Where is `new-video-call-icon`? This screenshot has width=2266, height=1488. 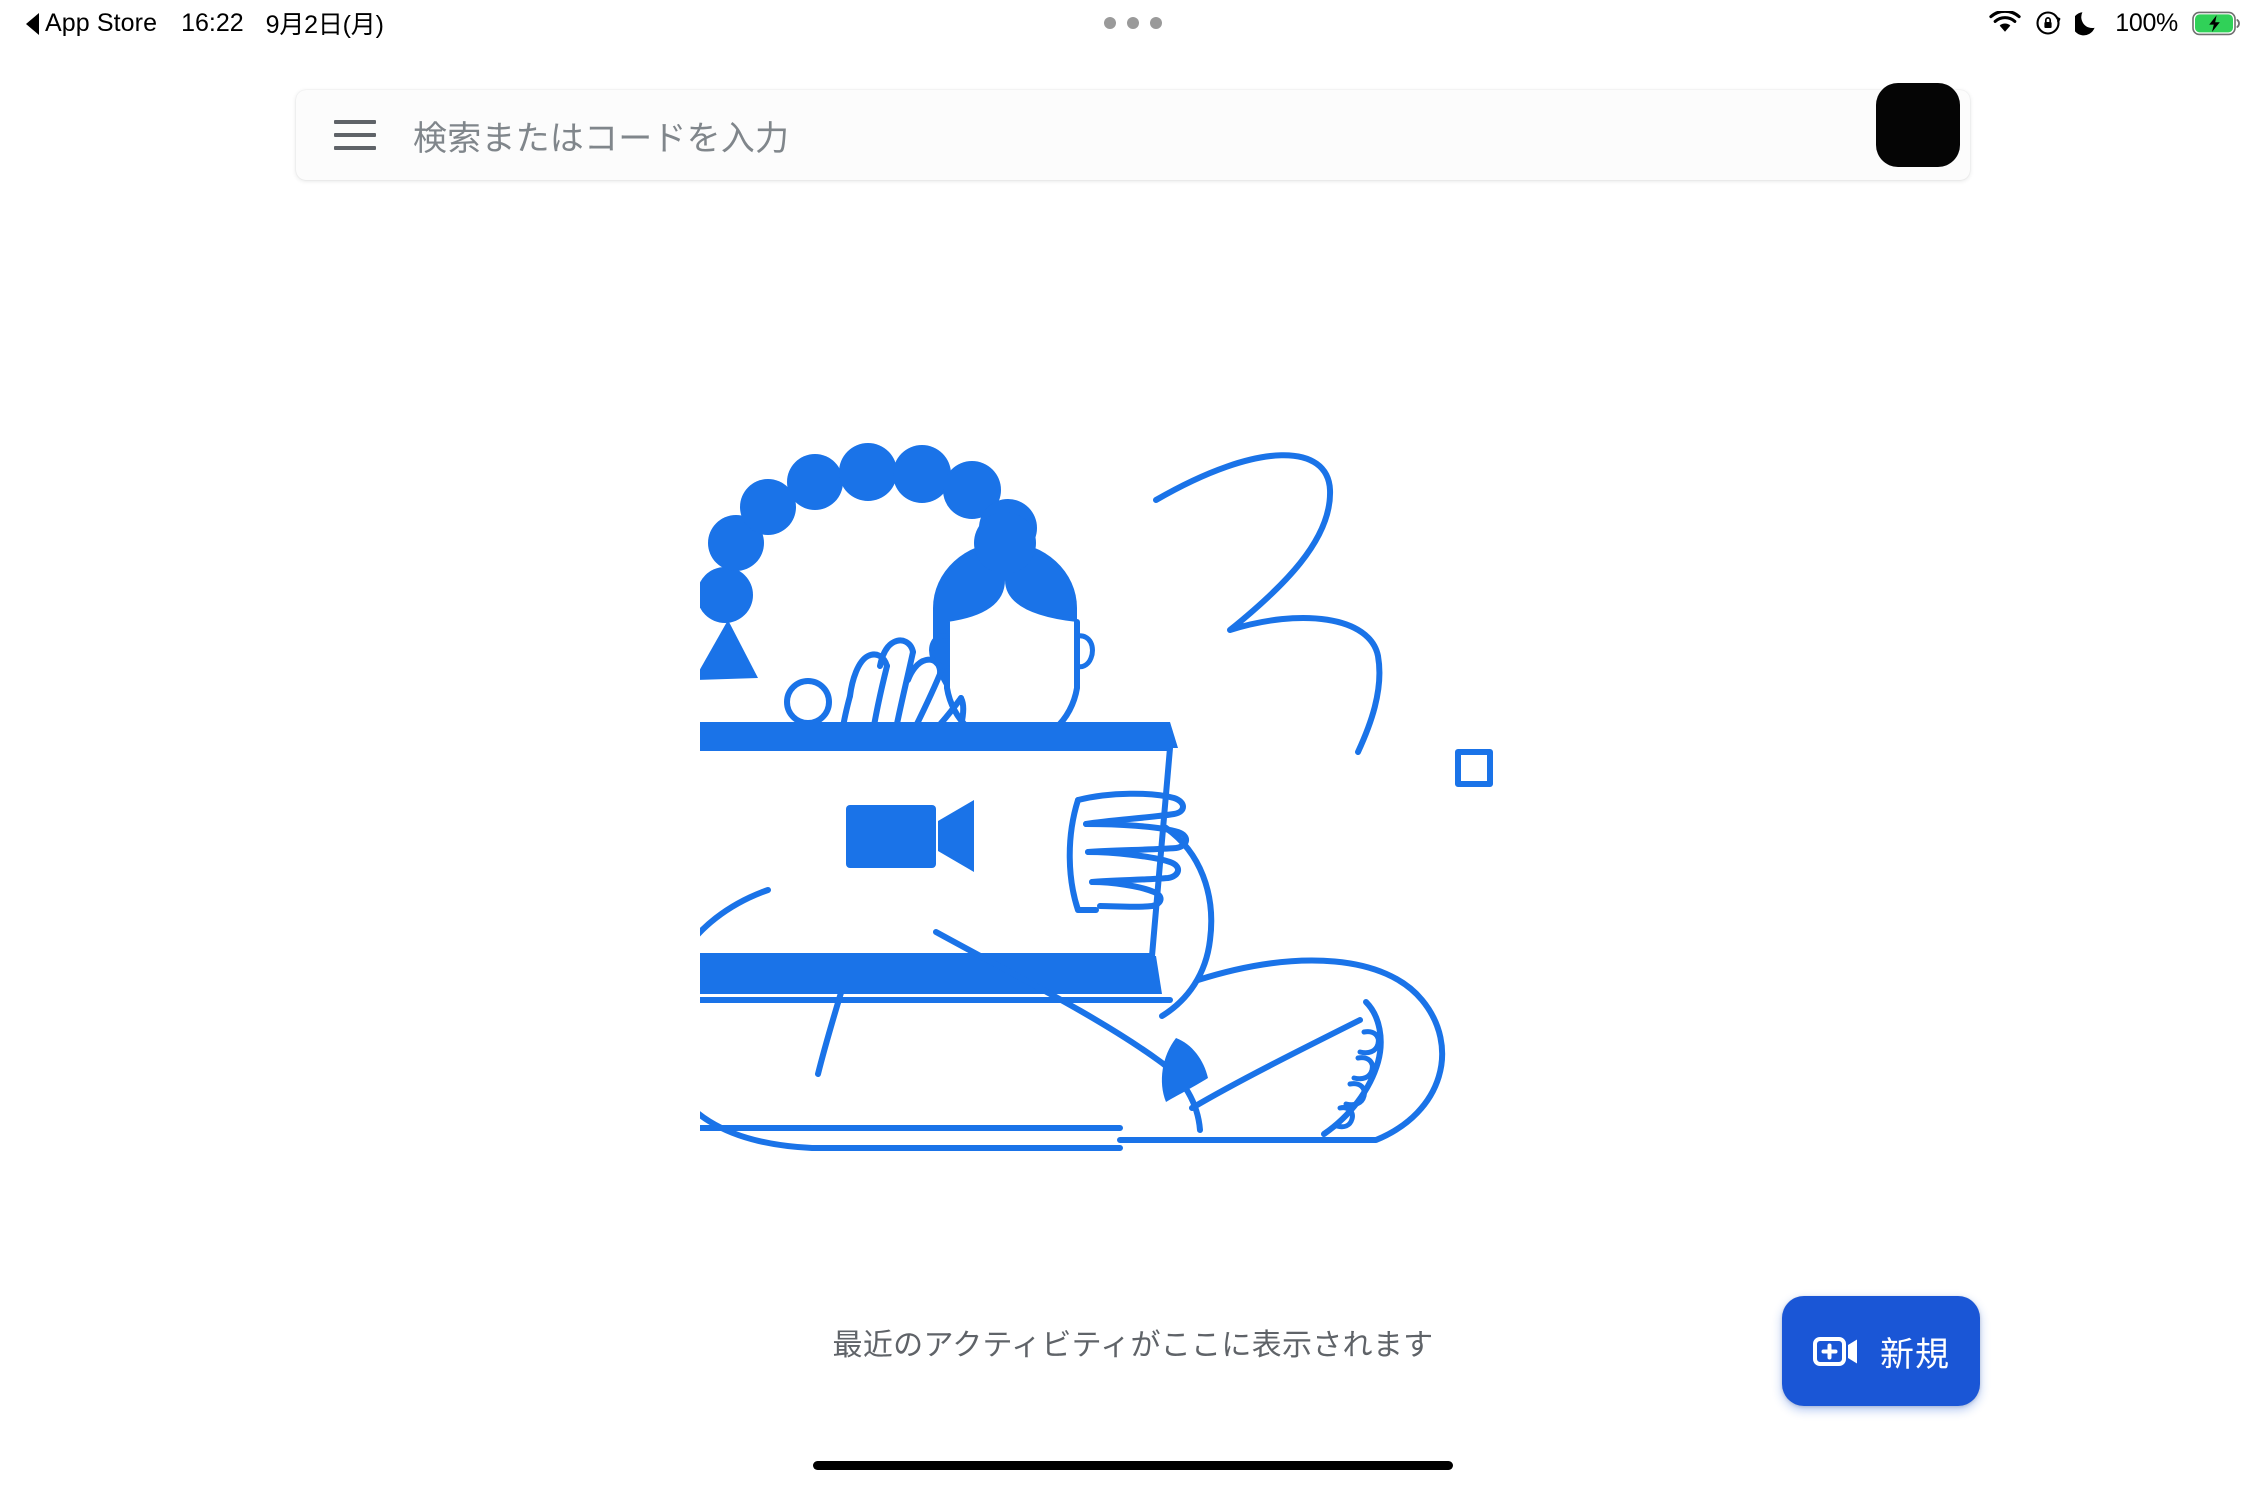 new-video-call-icon is located at coordinates (1836, 1351).